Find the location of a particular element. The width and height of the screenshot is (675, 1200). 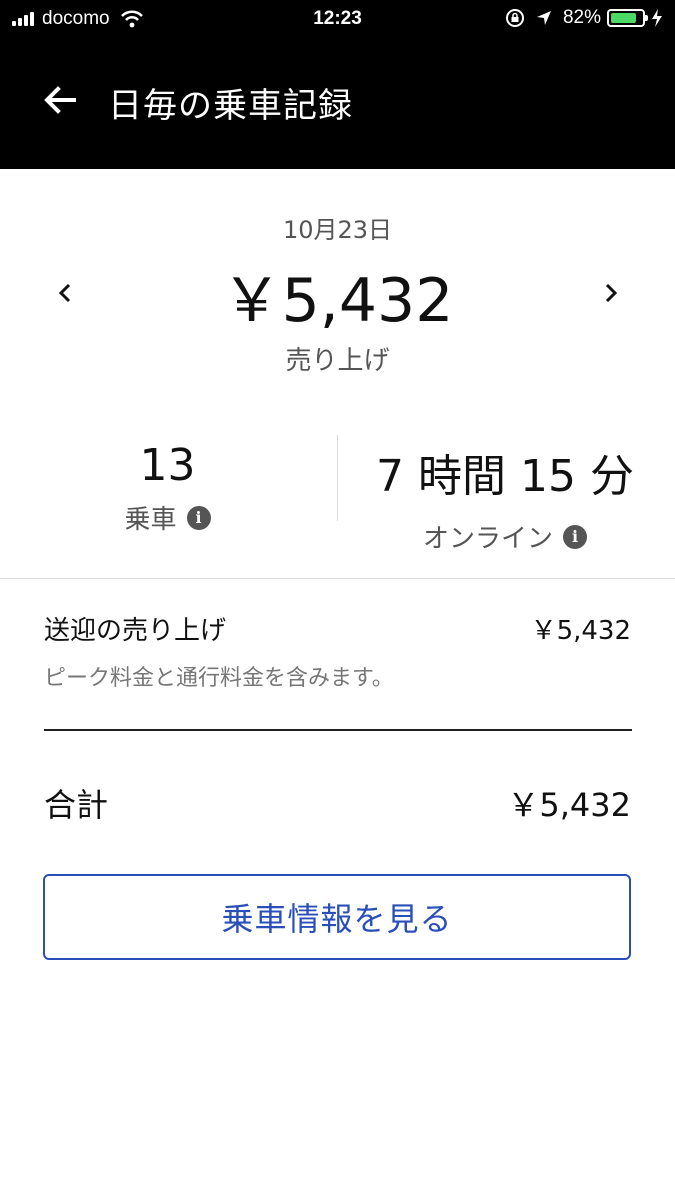

app-header: 日毎の乗車記録 is located at coordinates (337, 103).